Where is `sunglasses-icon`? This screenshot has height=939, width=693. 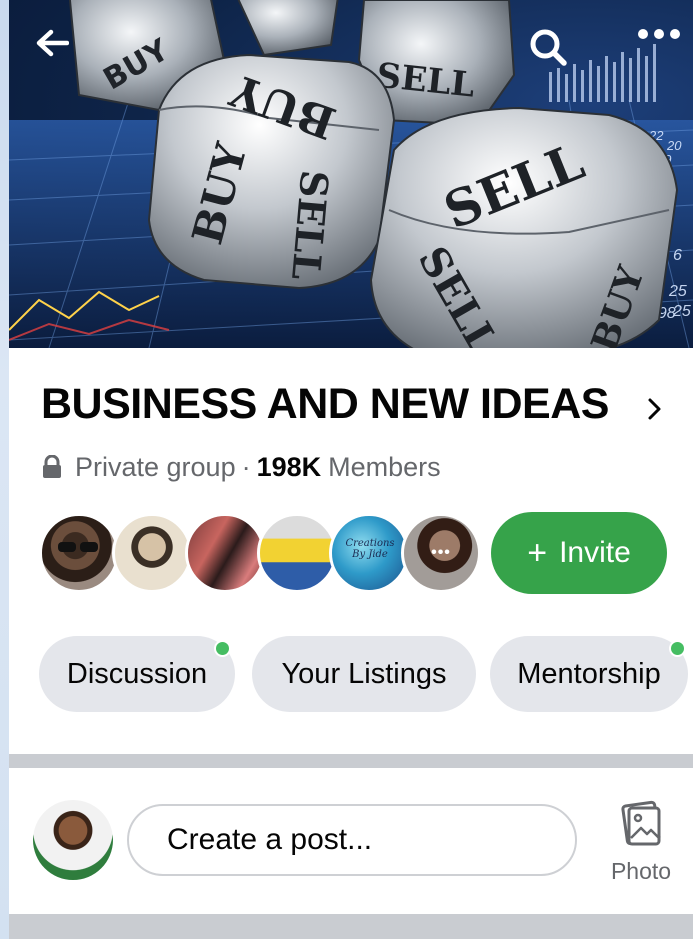 sunglasses-icon is located at coordinates (78, 547).